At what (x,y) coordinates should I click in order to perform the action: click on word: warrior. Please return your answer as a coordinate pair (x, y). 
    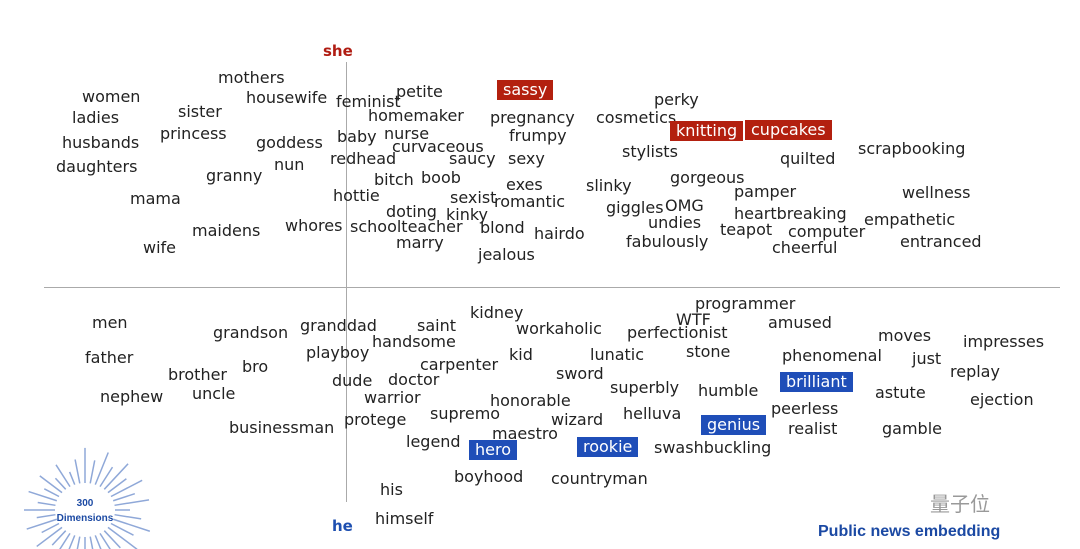
    Looking at the image, I should click on (392, 397).